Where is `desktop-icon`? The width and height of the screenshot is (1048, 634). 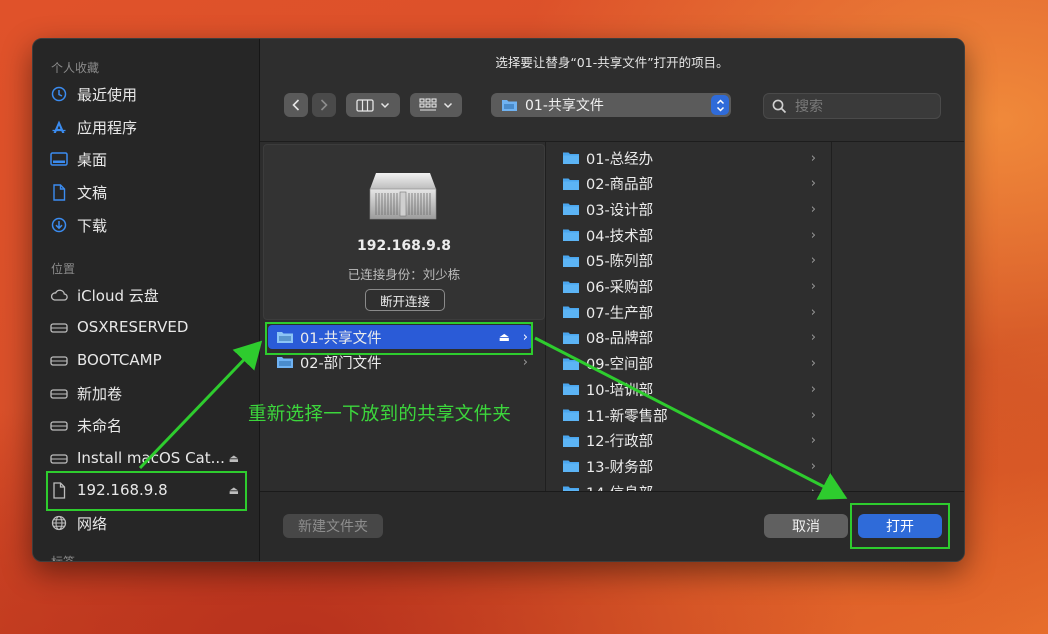
desktop-icon is located at coordinates (59, 159).